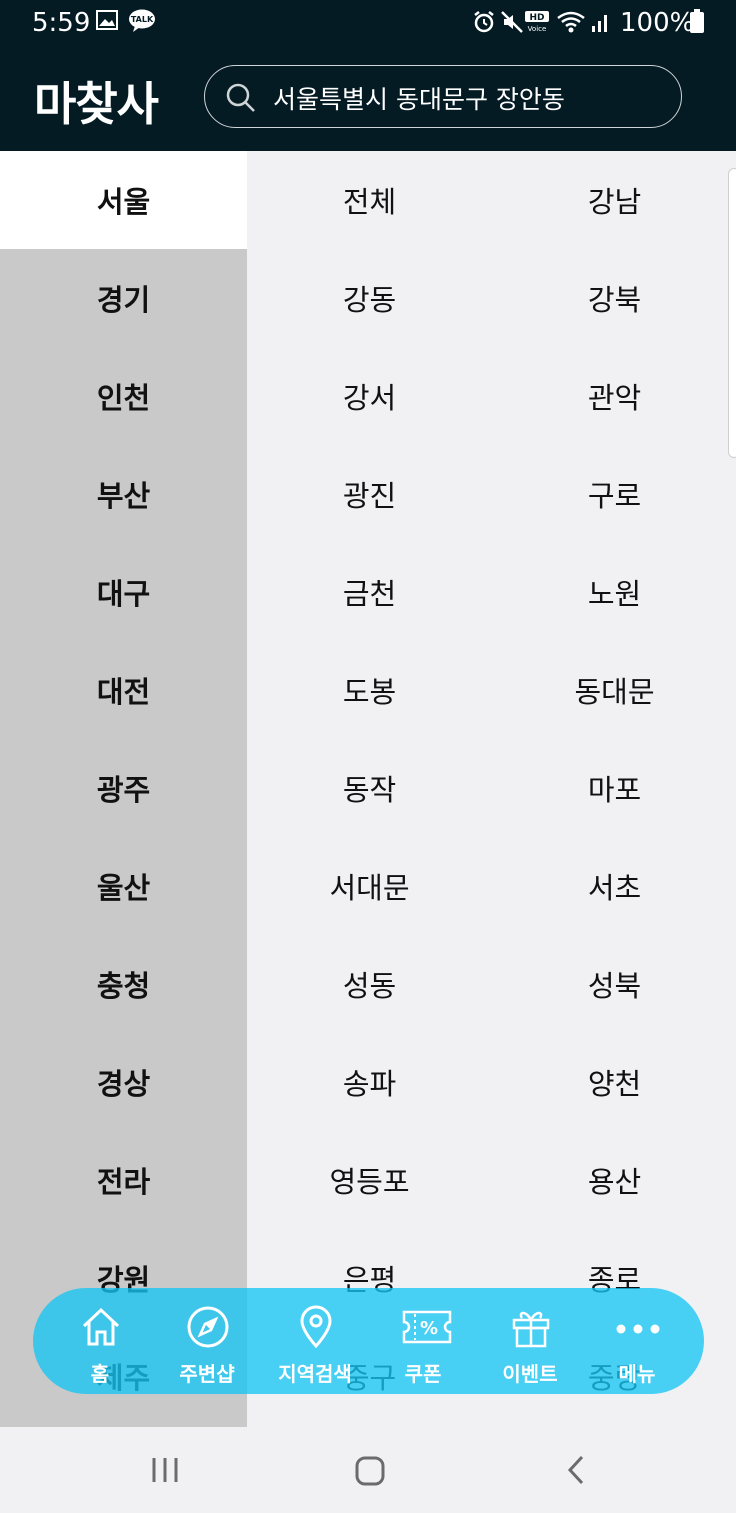  I want to click on location-pin-icon, so click(316, 1327).